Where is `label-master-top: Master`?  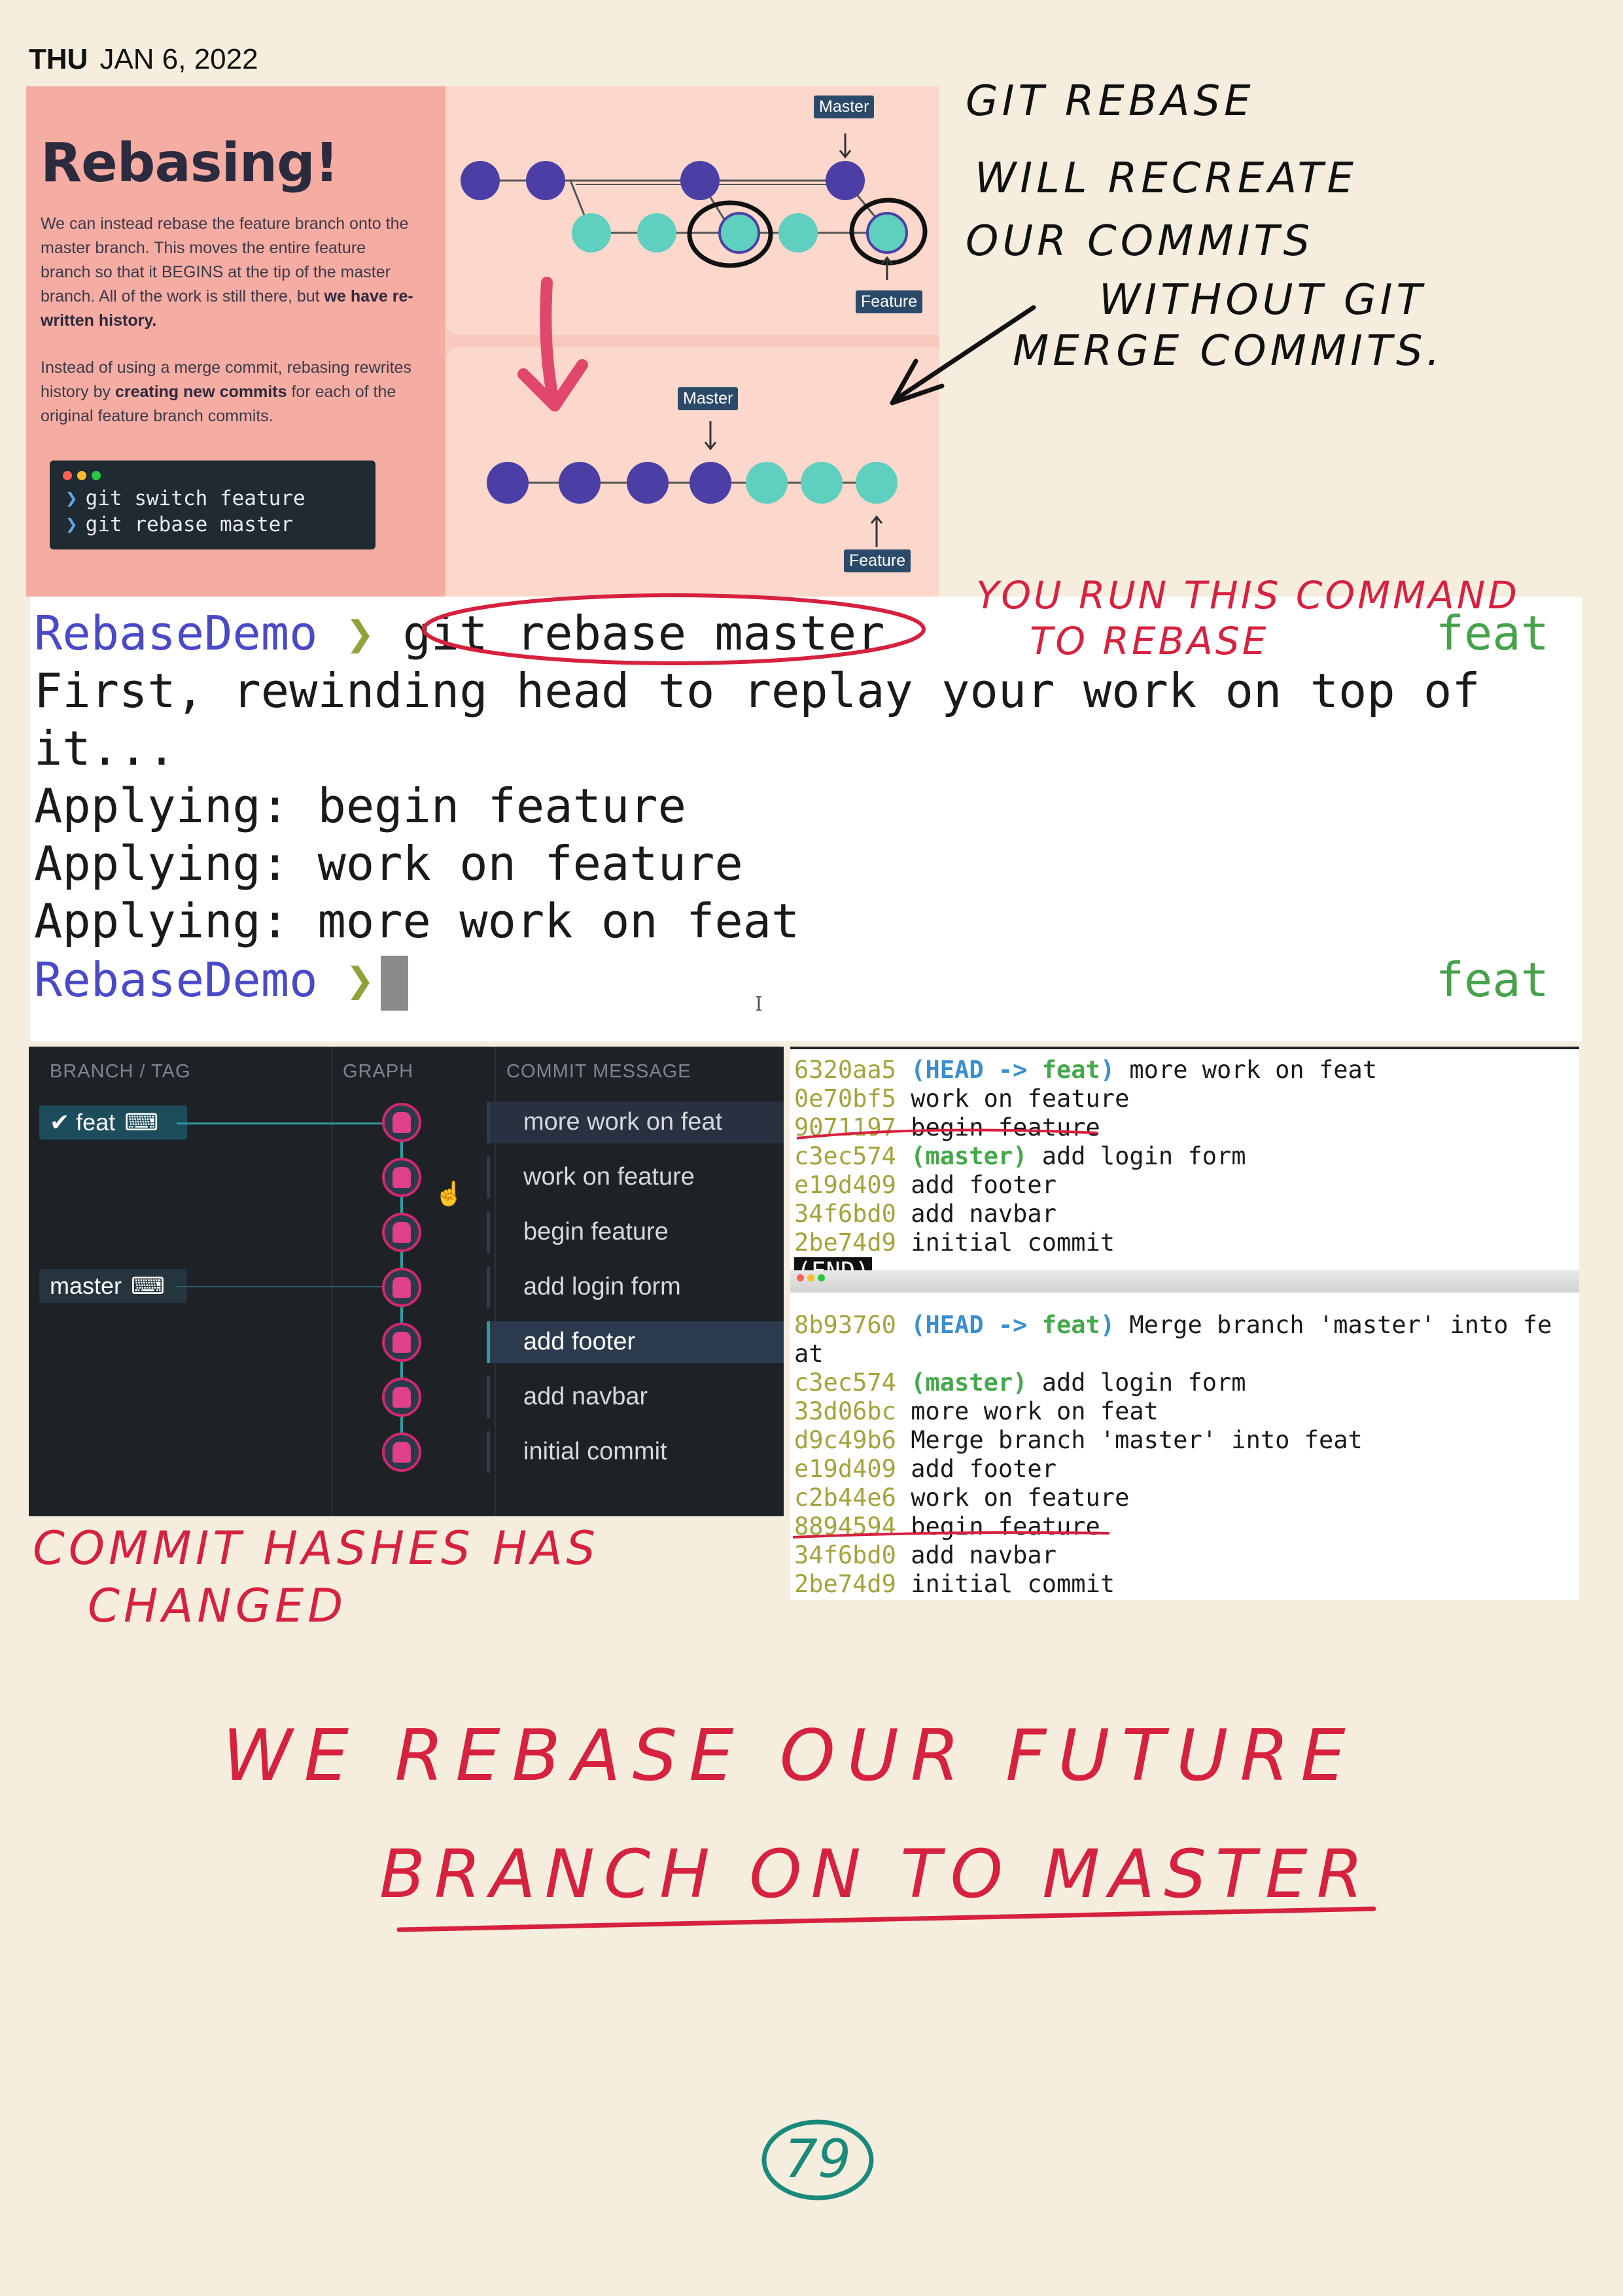
label-master-top: Master is located at coordinates (845, 107).